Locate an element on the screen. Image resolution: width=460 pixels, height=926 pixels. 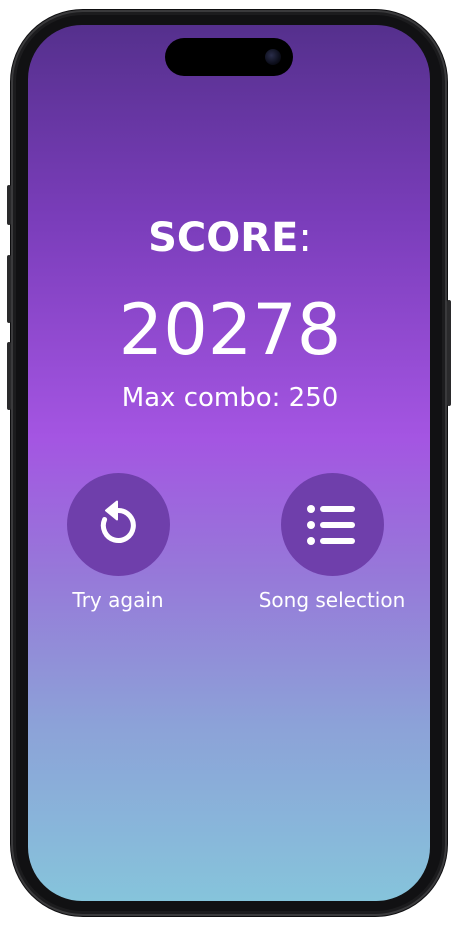
max-combo-text: Max combo: 250 is located at coordinates (230, 398).